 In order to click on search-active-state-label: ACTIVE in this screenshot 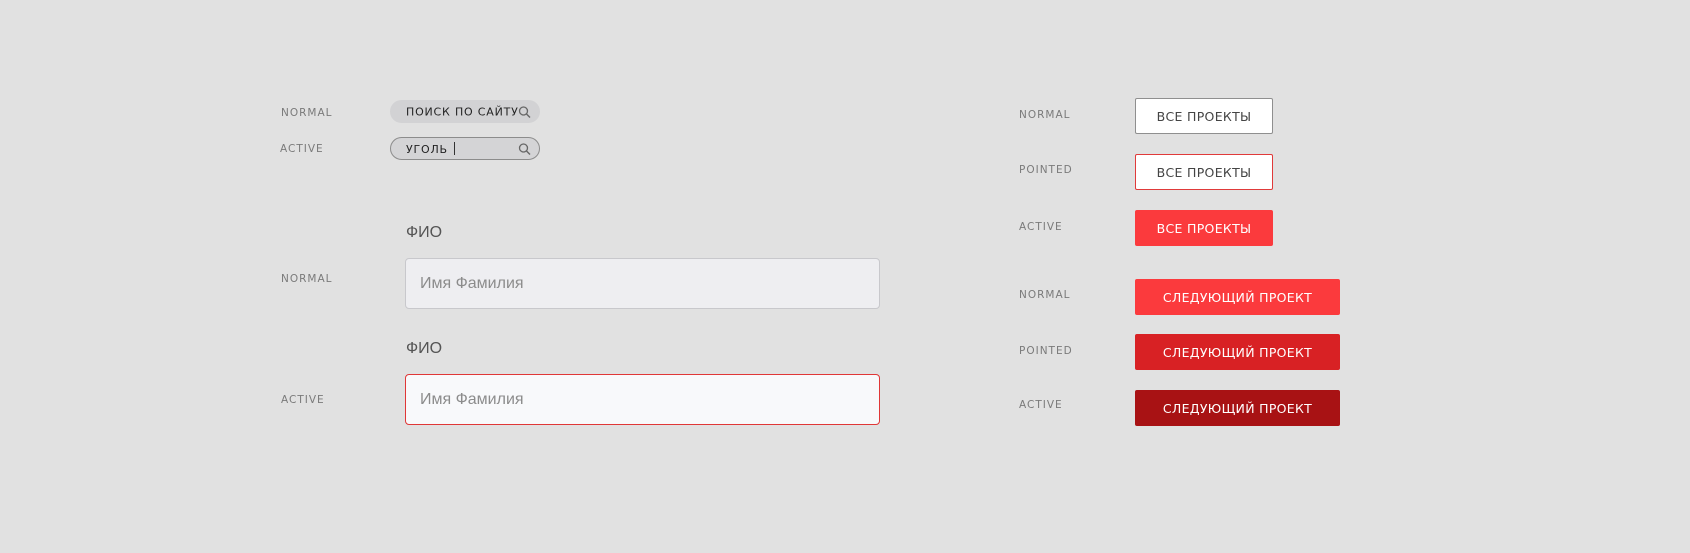, I will do `click(302, 149)`.